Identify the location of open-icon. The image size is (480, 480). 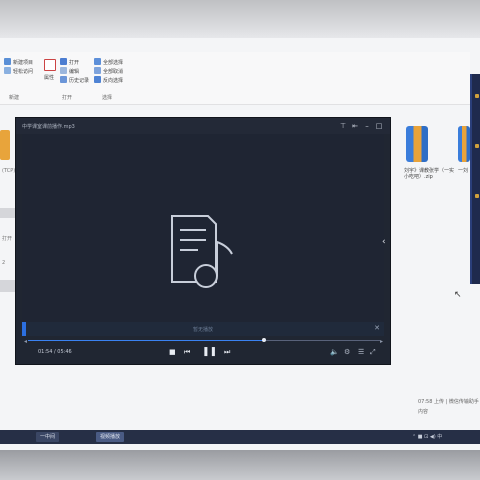
(63, 61).